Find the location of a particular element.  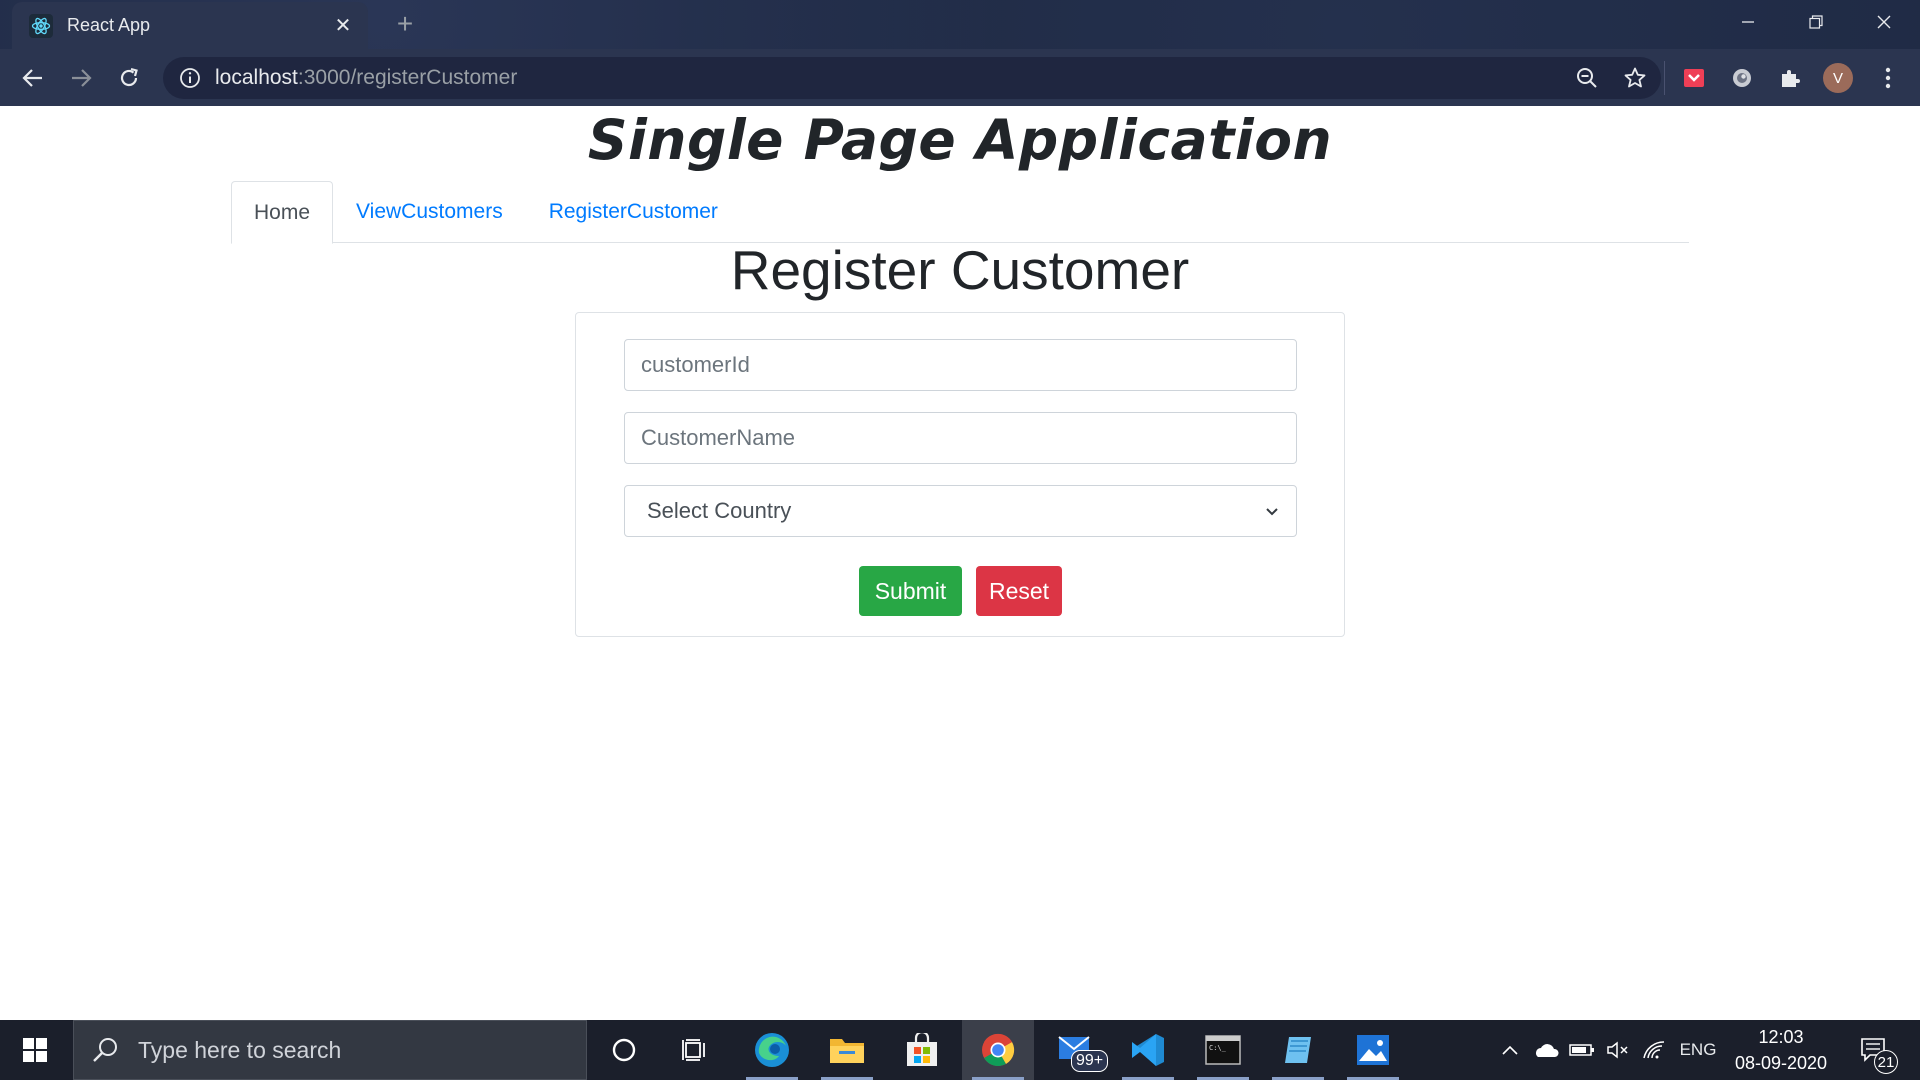

minimize-icon is located at coordinates (1748, 22).